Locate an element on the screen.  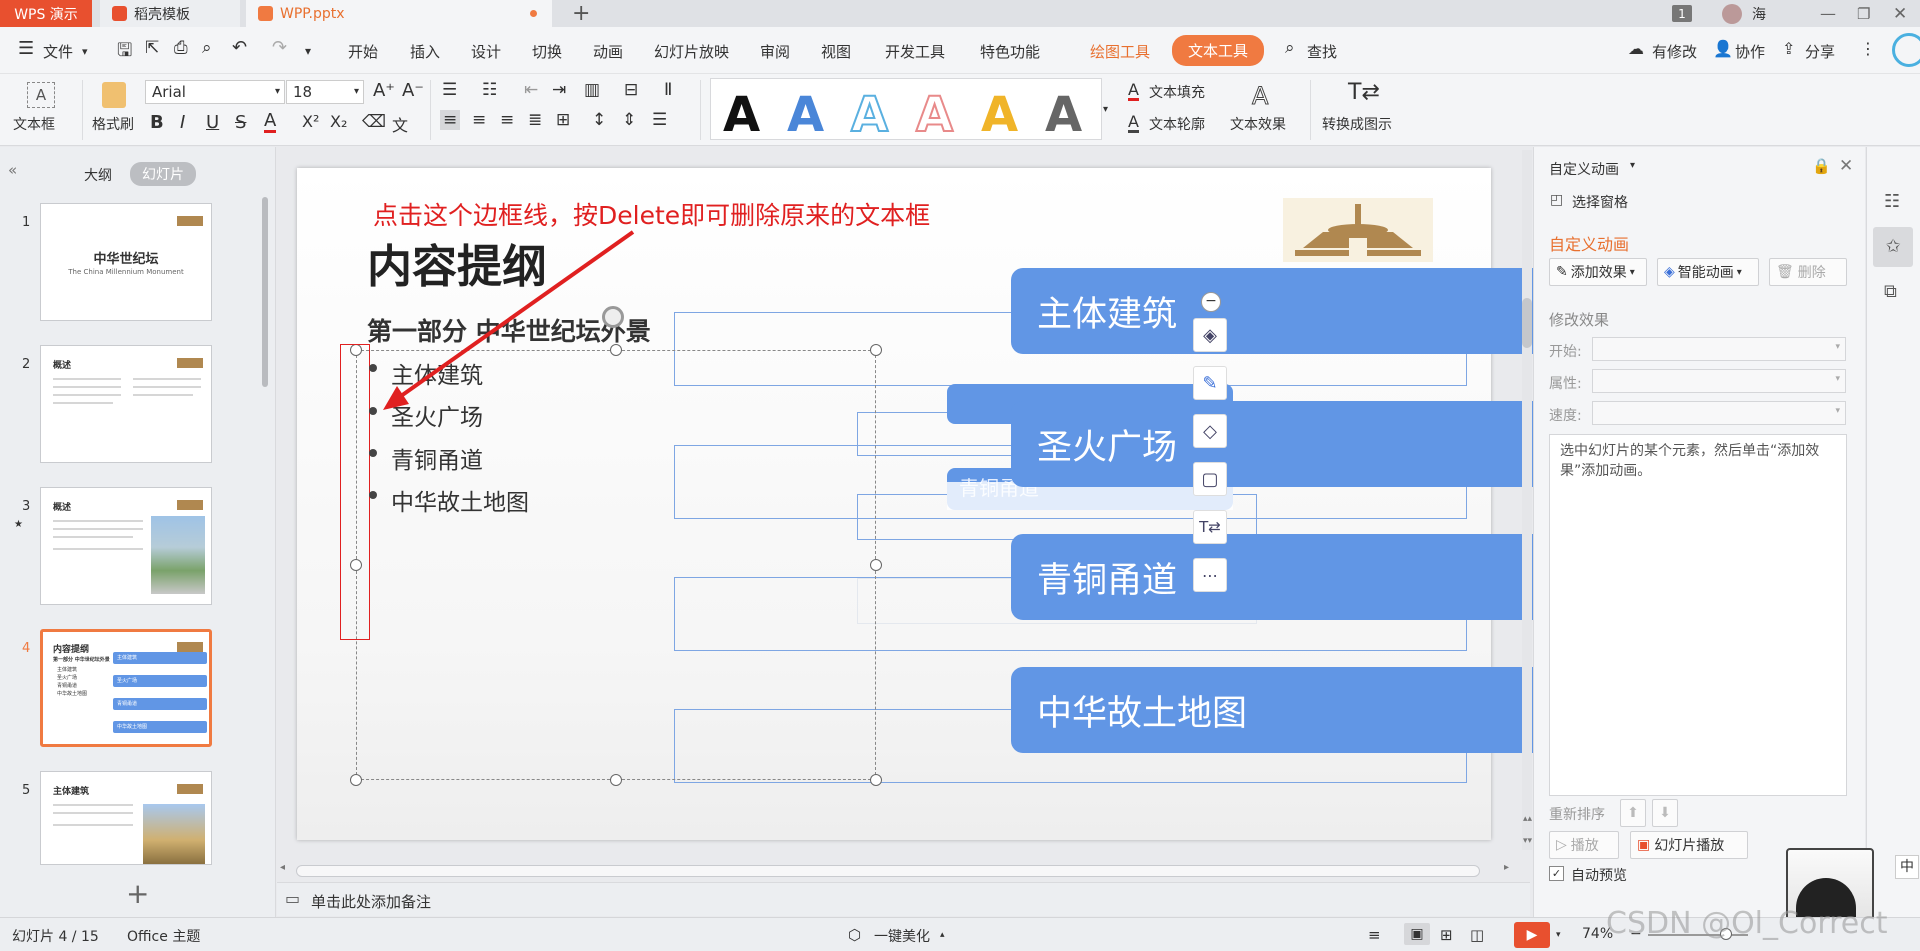
close-panel-icon: ✕ is located at coordinates (1846, 166).